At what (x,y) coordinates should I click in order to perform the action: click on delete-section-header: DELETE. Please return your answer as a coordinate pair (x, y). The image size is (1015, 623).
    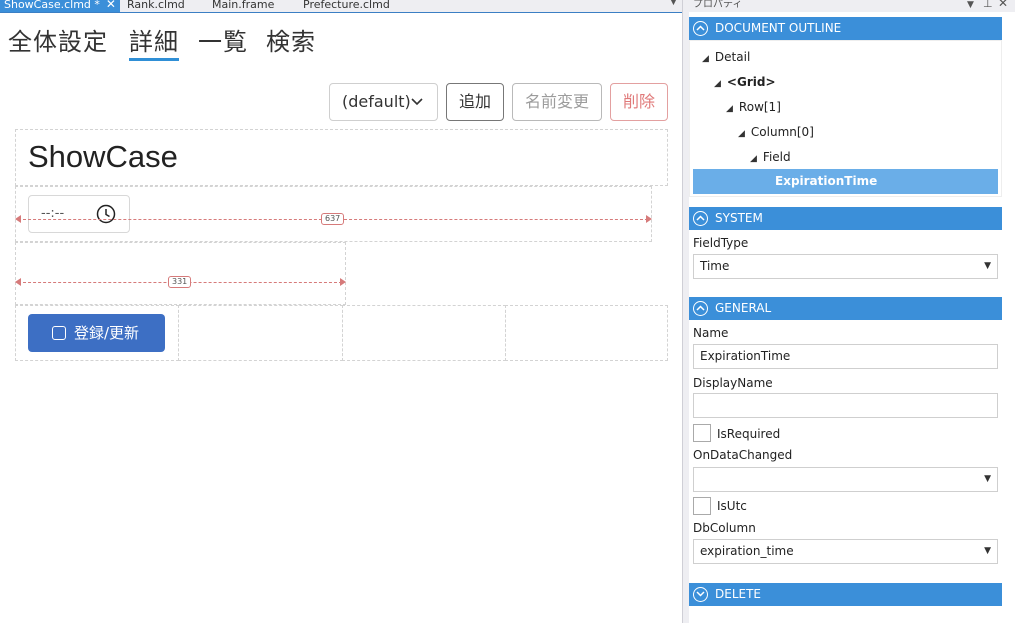
    Looking at the image, I should click on (845, 594).